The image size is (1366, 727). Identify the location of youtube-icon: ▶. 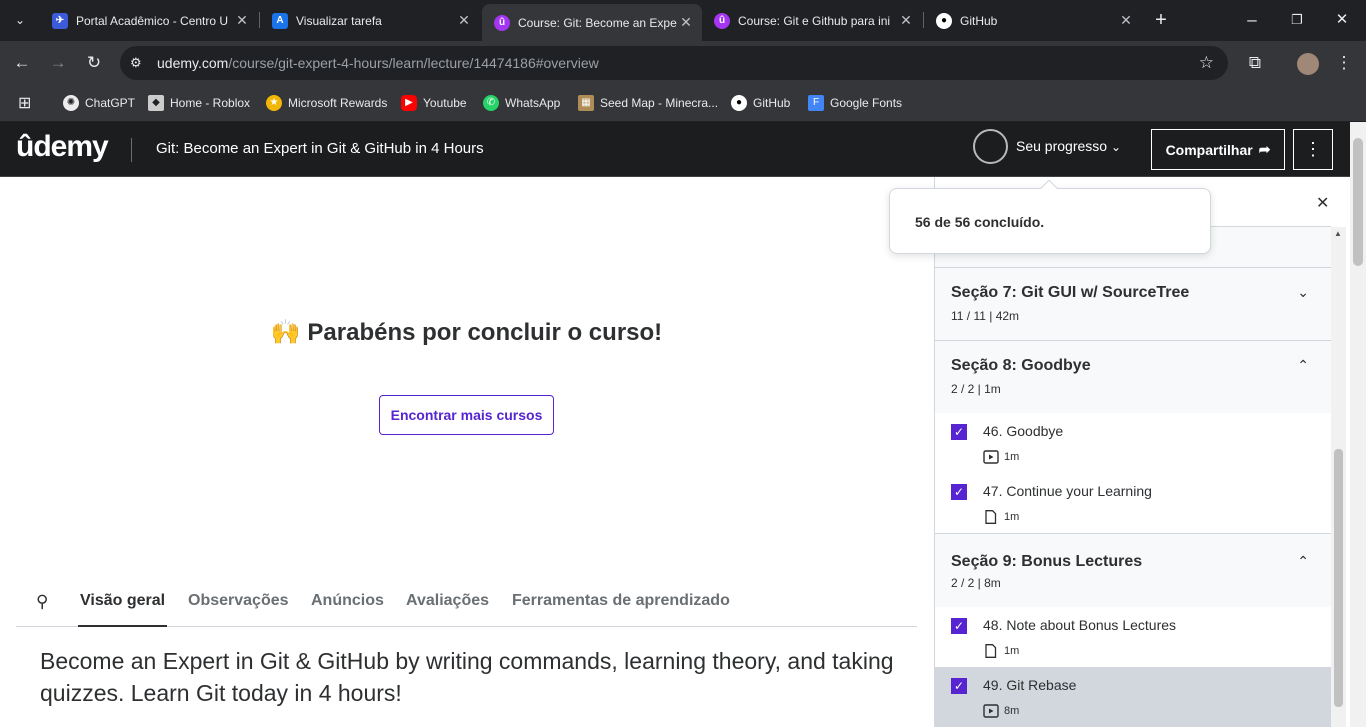
(409, 103).